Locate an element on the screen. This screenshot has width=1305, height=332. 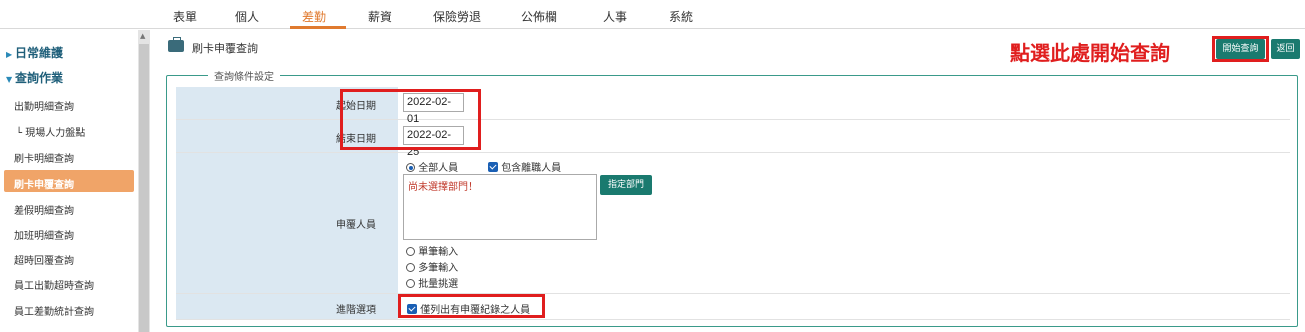
fieldset-legend: 查詢條件設定 is located at coordinates (244, 75).